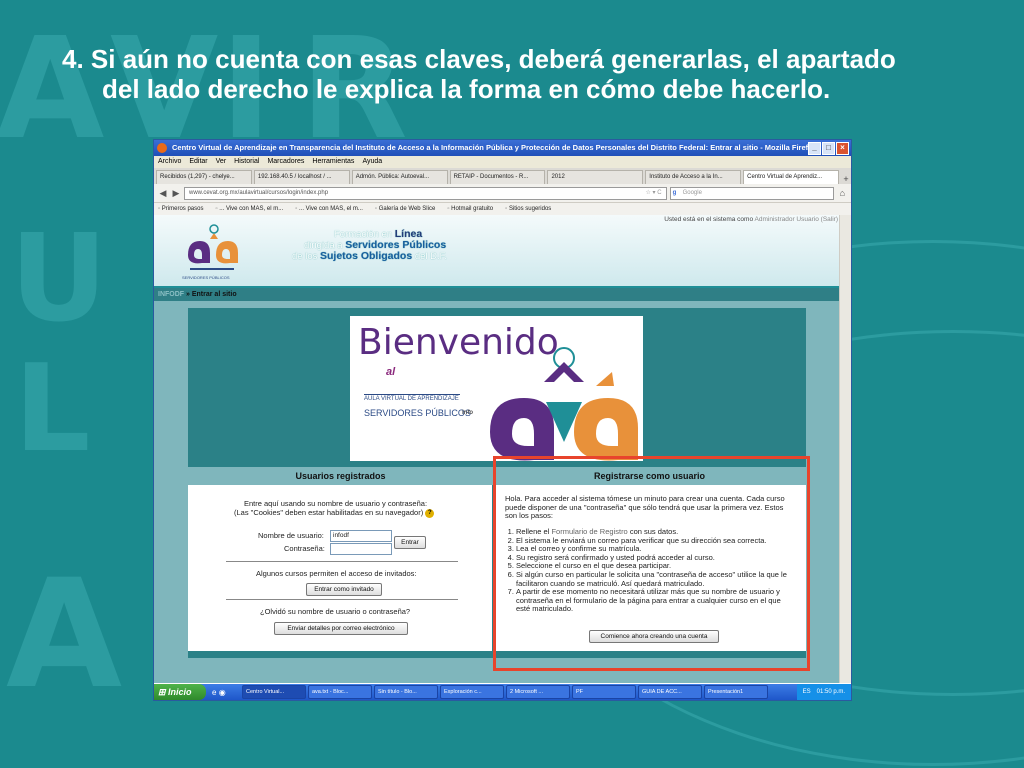 This screenshot has width=1024, height=768. I want to click on window-controls: _ □ ×, so click(828, 148).